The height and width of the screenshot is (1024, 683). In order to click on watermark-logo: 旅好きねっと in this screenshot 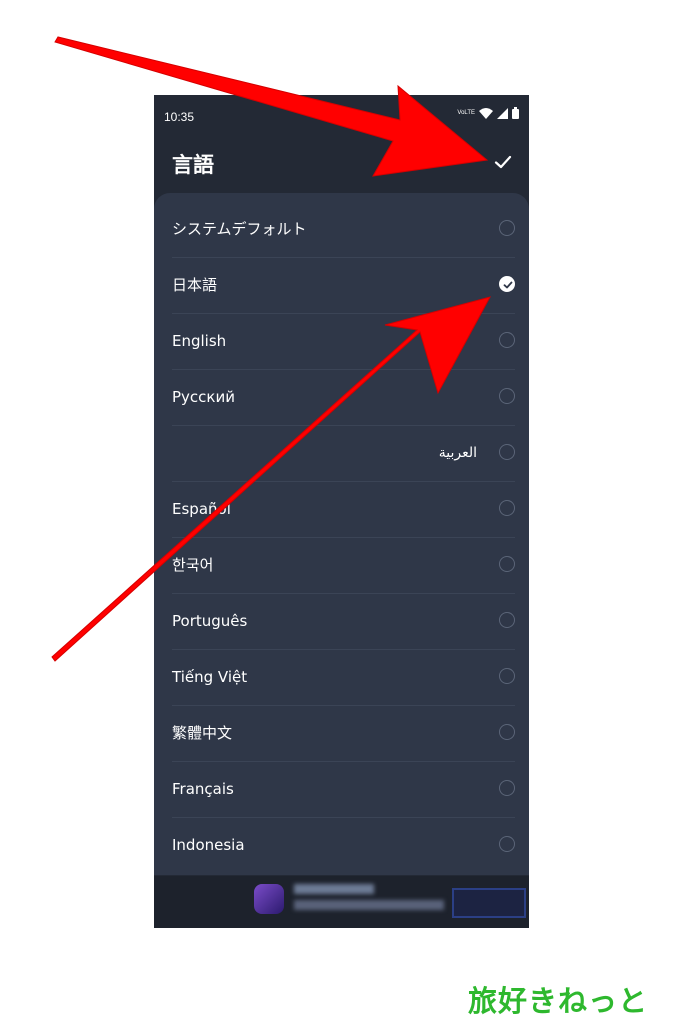, I will do `click(558, 1001)`.